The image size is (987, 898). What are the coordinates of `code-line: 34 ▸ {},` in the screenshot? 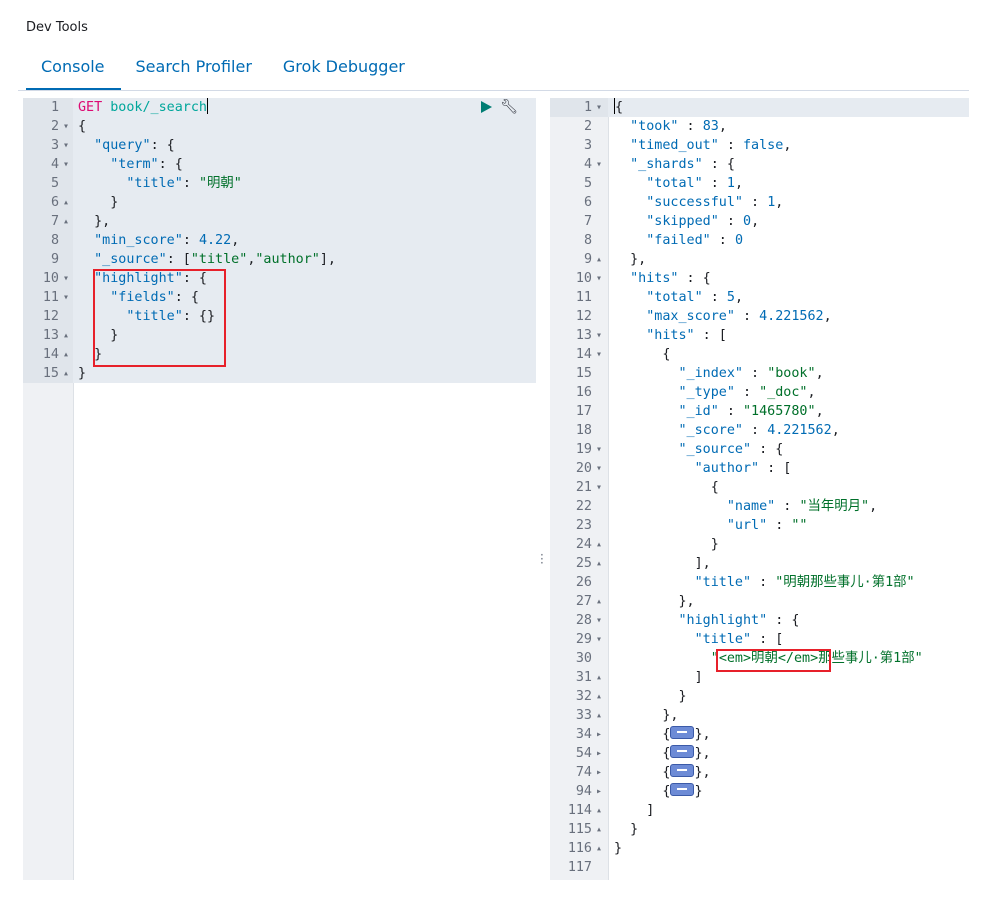 It's located at (759, 734).